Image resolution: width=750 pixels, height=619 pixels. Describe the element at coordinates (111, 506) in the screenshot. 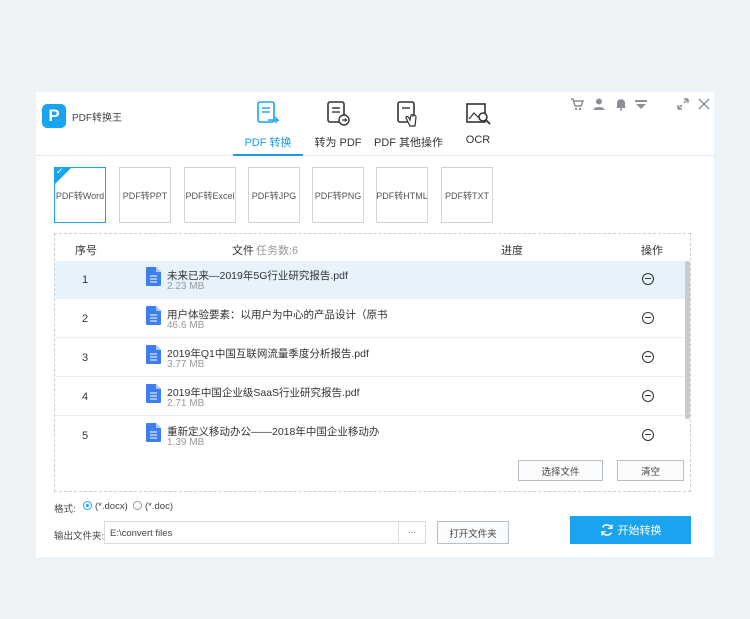

I see `radio-docx-label: (*.docx)` at that location.